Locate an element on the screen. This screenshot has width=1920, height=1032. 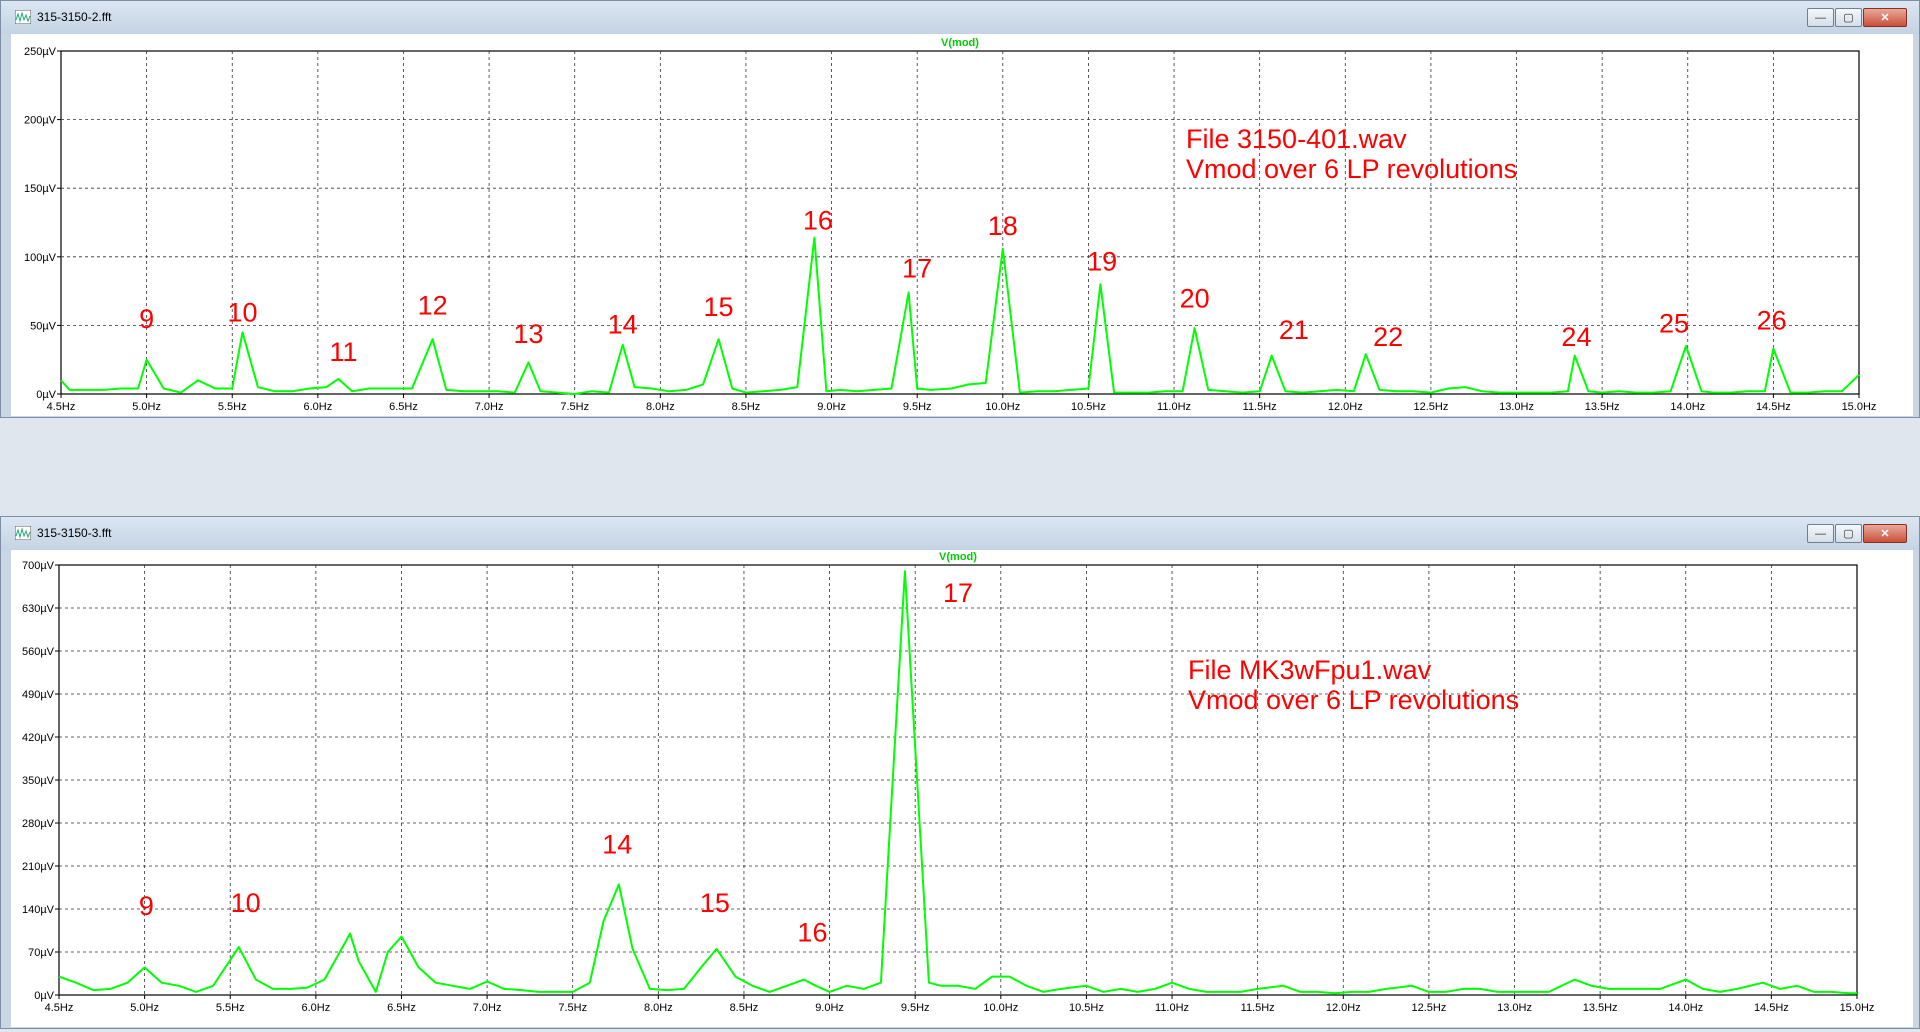
harmonic-label: 18 is located at coordinates (1003, 226).